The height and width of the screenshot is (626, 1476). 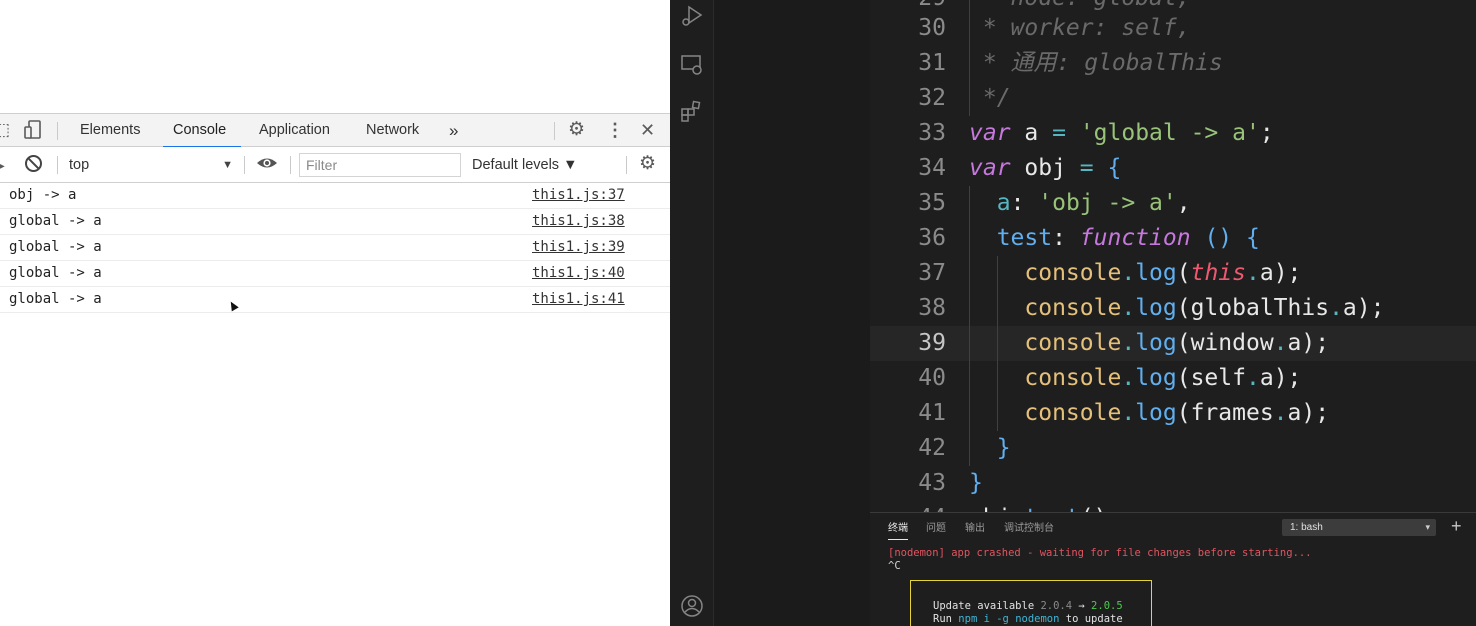 I want to click on update-command: npm i -g nodemon, so click(x=1009, y=619).